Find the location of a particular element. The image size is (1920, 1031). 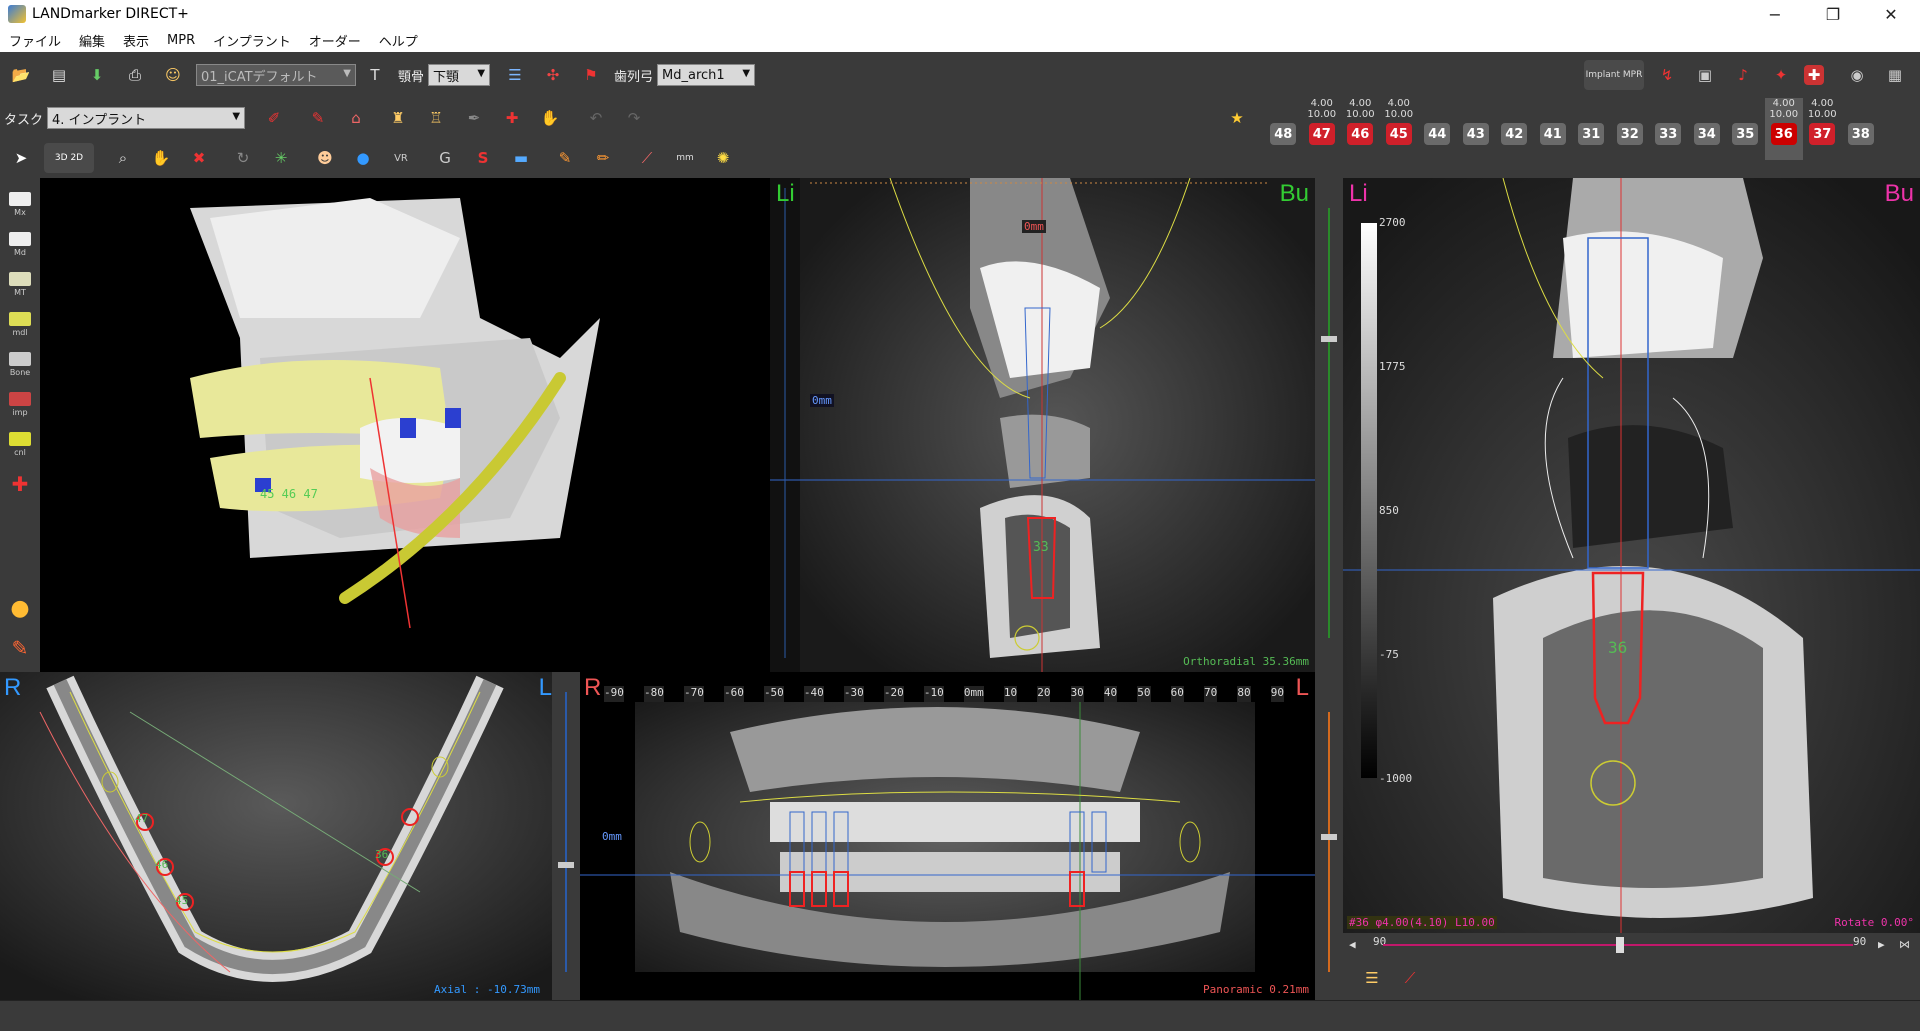

undo-icon: ↶ is located at coordinates (596, 118).